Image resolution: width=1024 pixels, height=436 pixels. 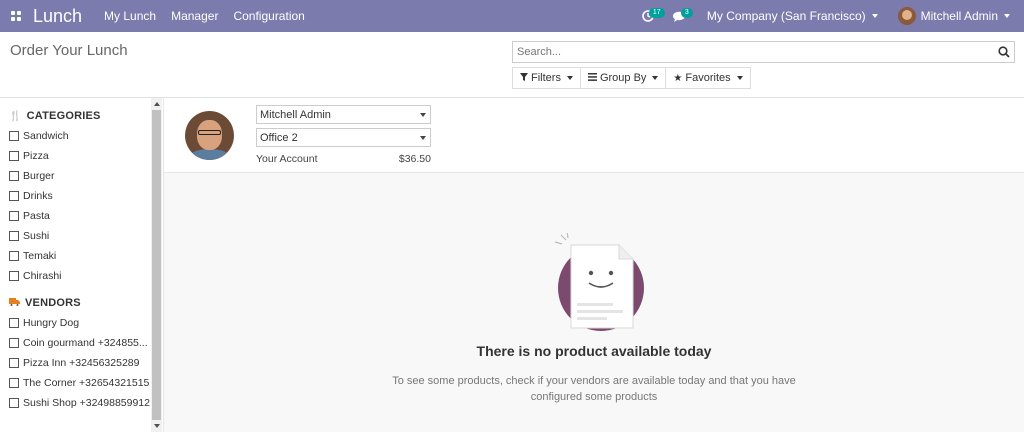 I want to click on page-title: Order Your Lunch, so click(x=69, y=50).